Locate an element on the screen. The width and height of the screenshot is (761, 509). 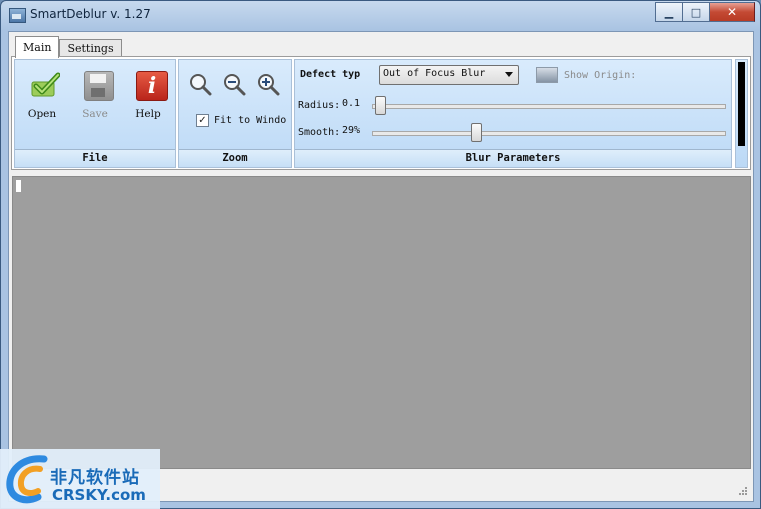
window-title: SmartDeblur v. 1.27 is located at coordinates (90, 14).